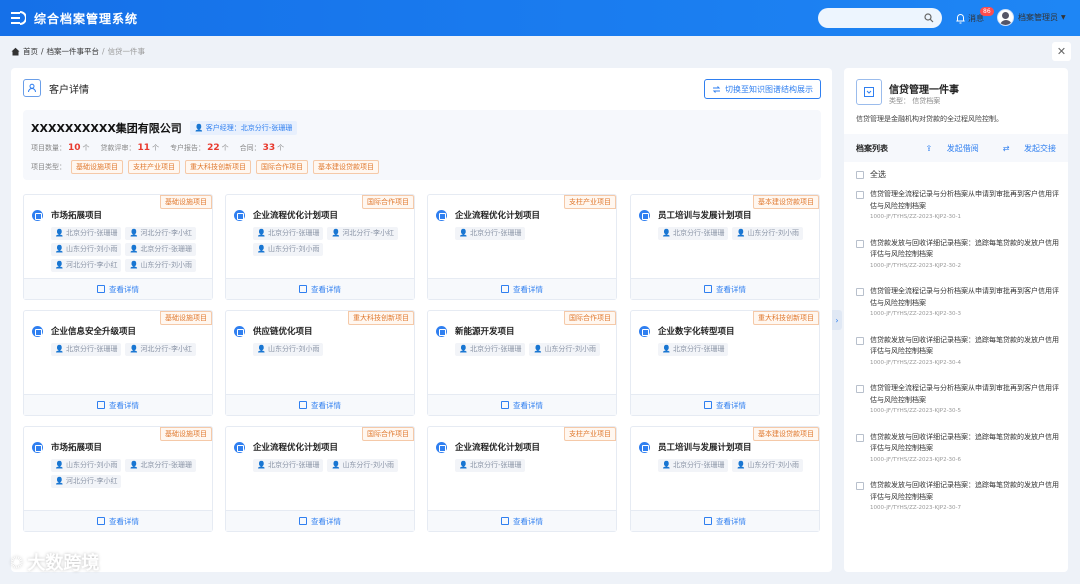 The image size is (1080, 584). I want to click on breadcrumb-current: 信贷一件事, so click(126, 51).